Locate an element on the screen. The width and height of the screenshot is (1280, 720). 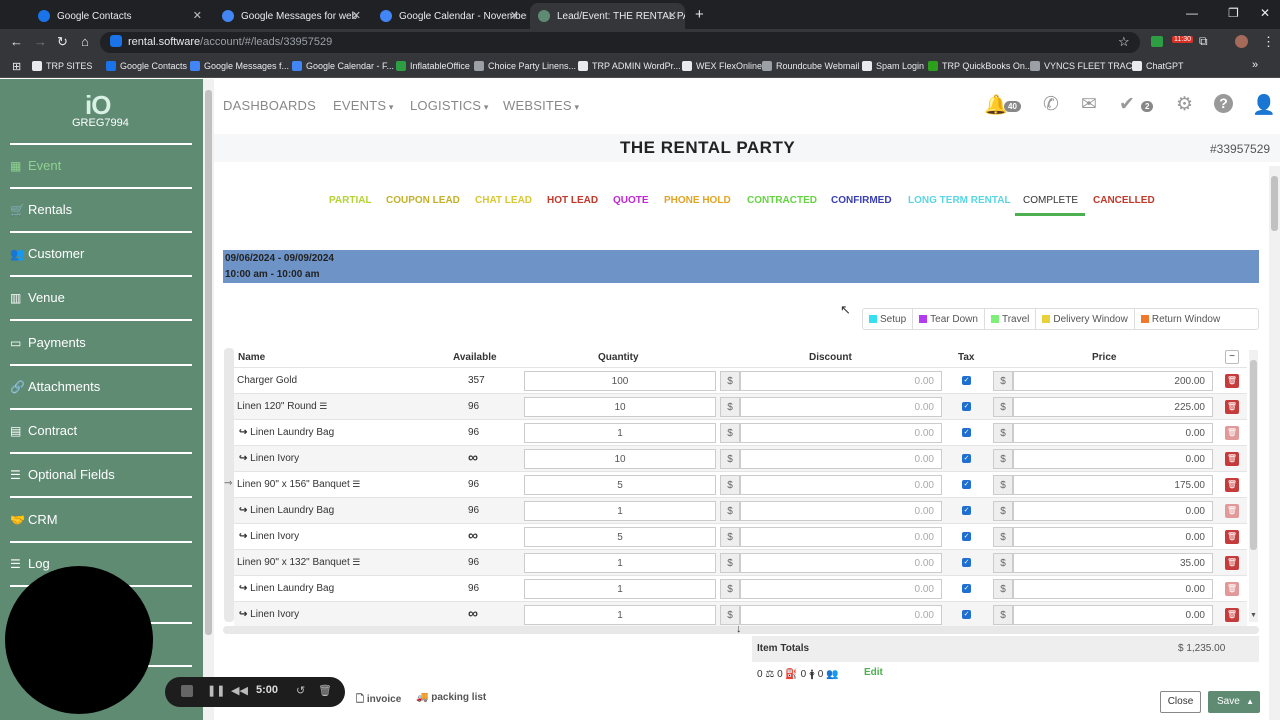
phone-icon: ✆ is located at coordinates (1051, 104).